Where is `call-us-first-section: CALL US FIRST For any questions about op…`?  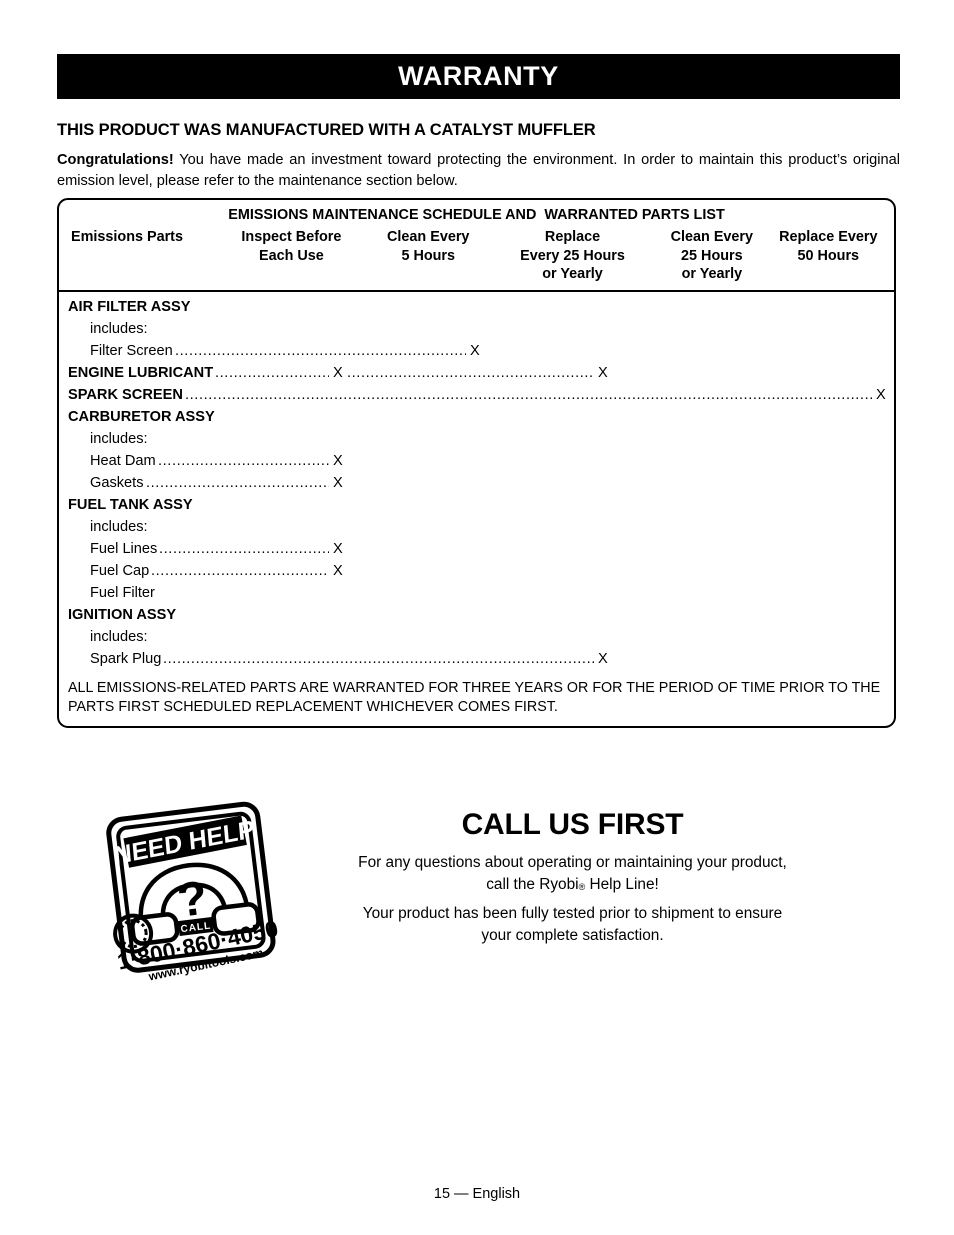 call-us-first-section: CALL US FIRST For any questions about op… is located at coordinates (572, 880).